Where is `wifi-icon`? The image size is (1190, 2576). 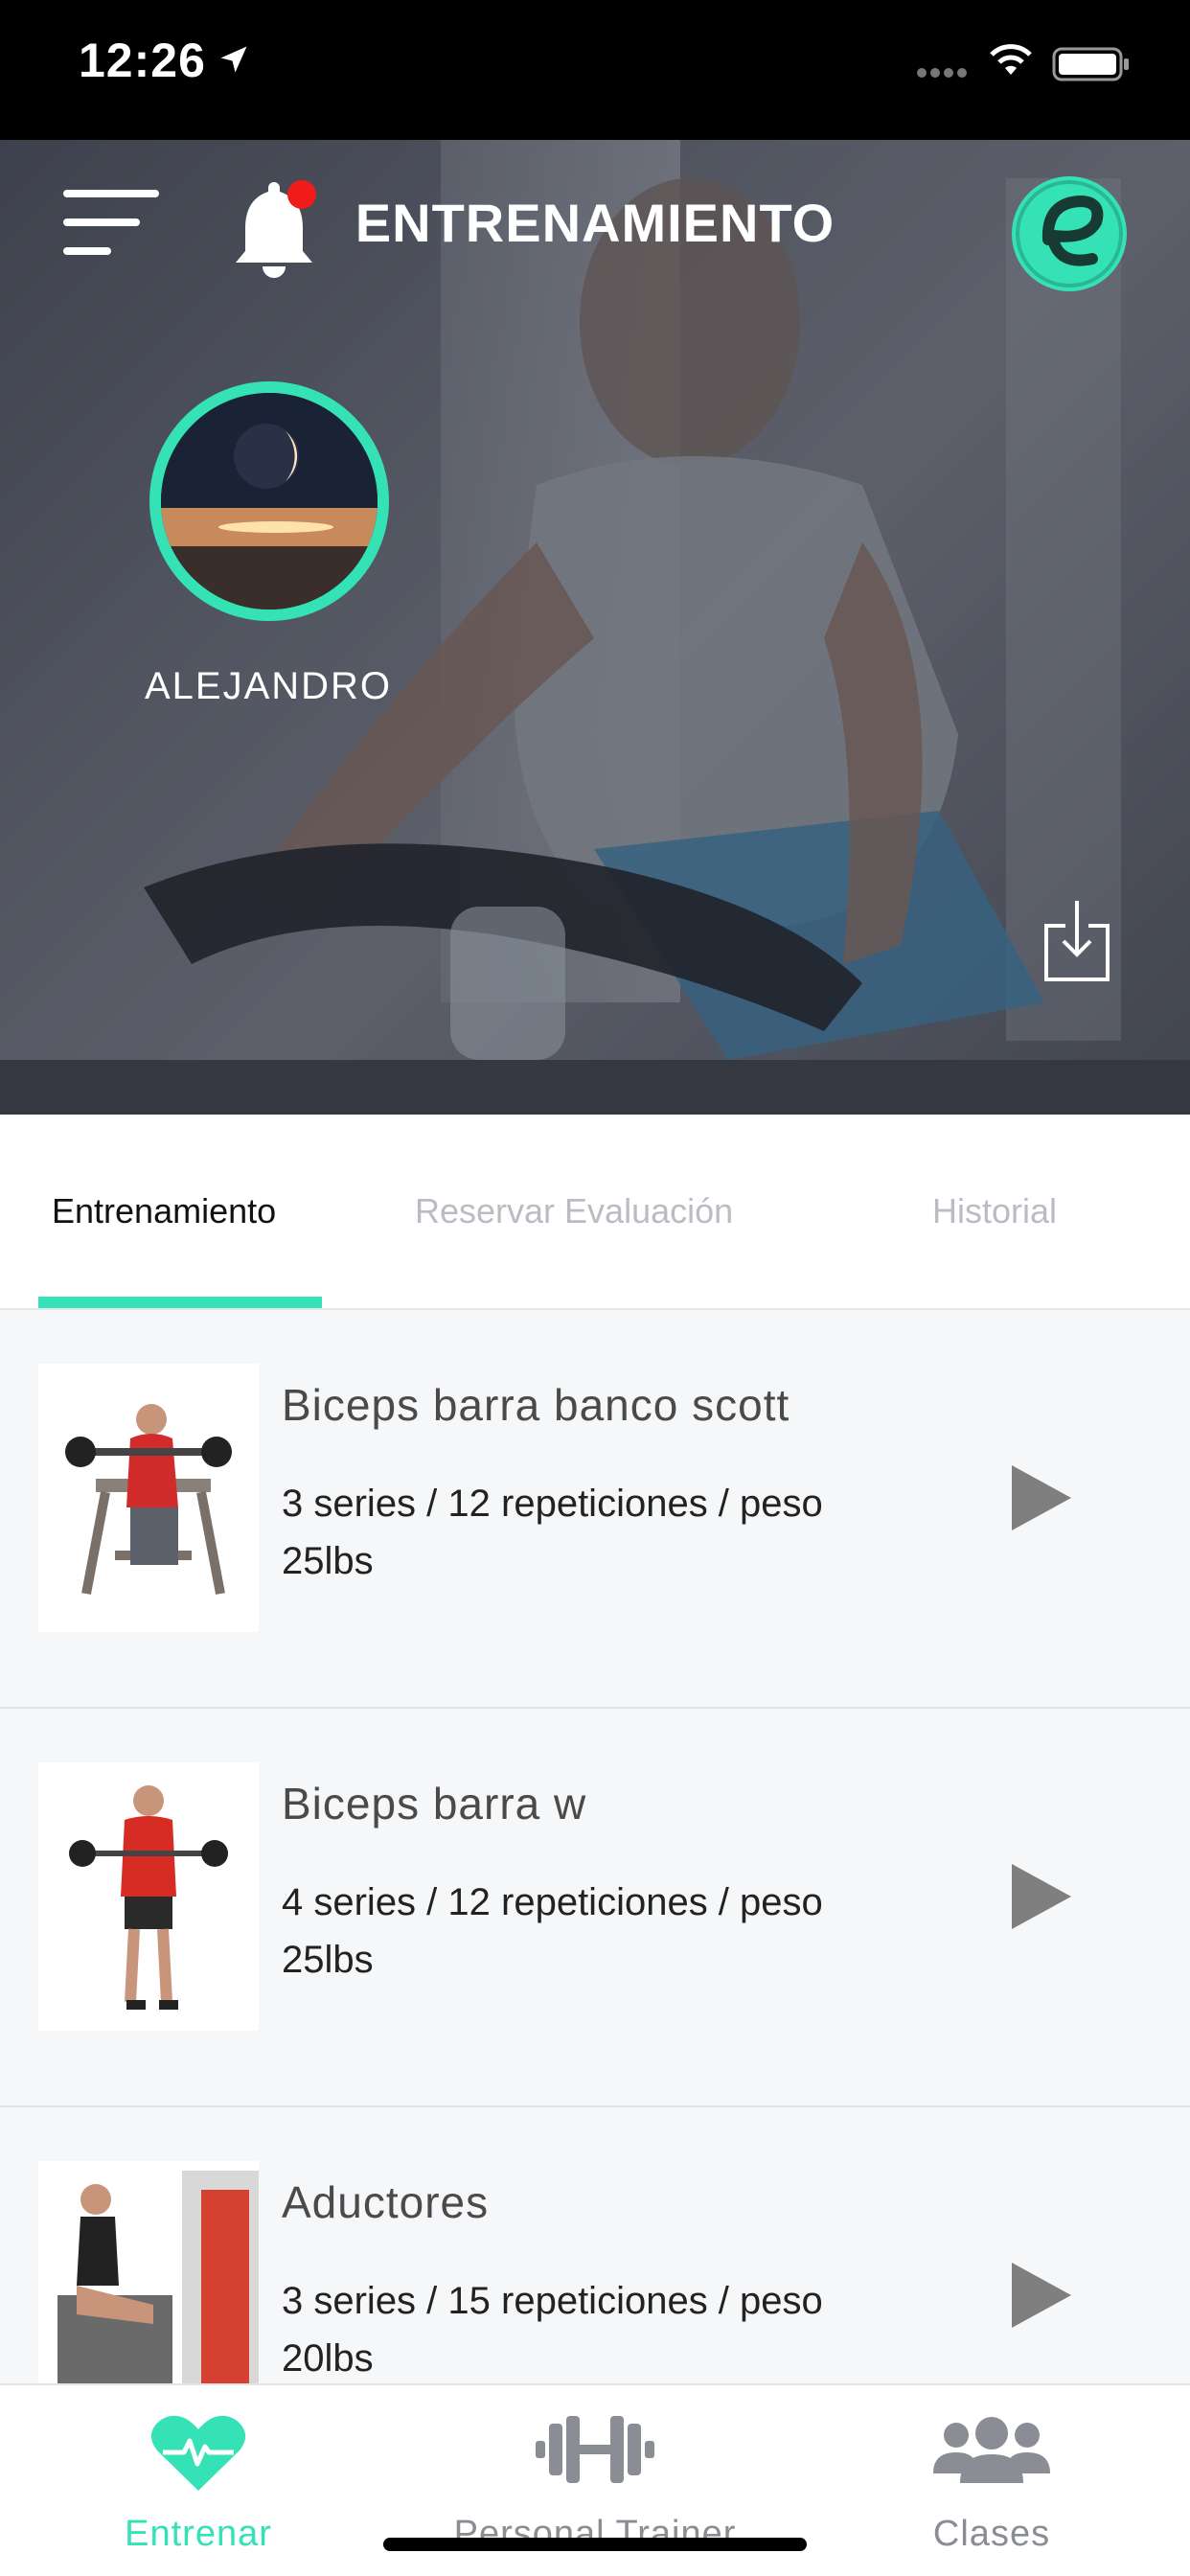 wifi-icon is located at coordinates (1011, 59).